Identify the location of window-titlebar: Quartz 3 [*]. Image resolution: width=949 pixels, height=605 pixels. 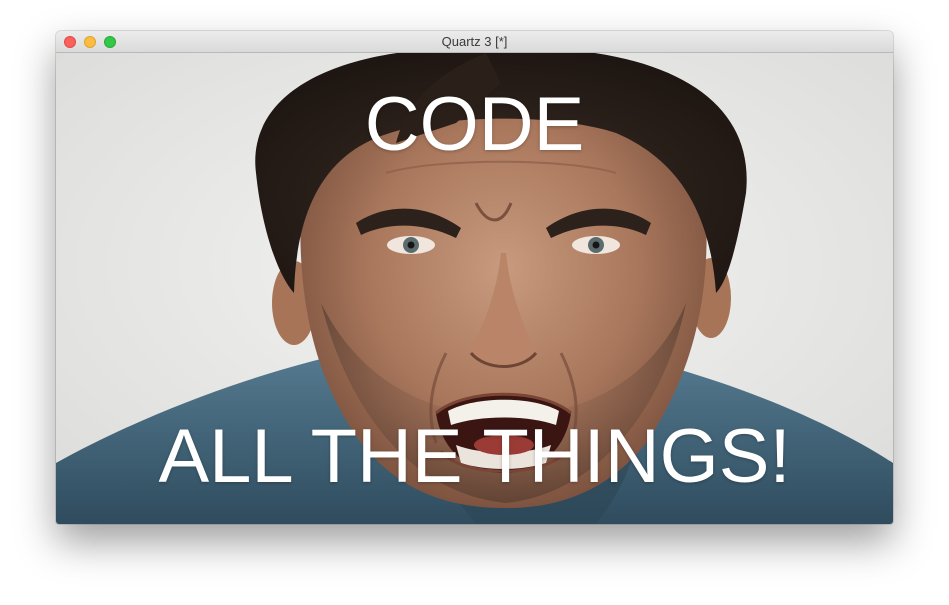
(474, 42).